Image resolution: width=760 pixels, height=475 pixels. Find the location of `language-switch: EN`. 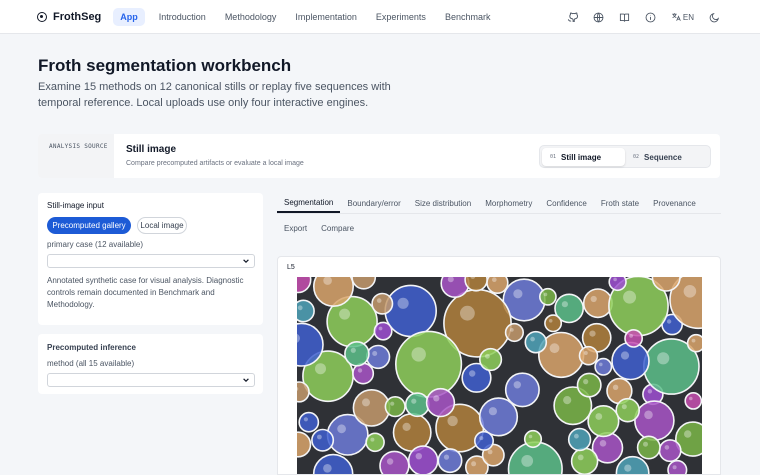

language-switch: EN is located at coordinates (682, 17).